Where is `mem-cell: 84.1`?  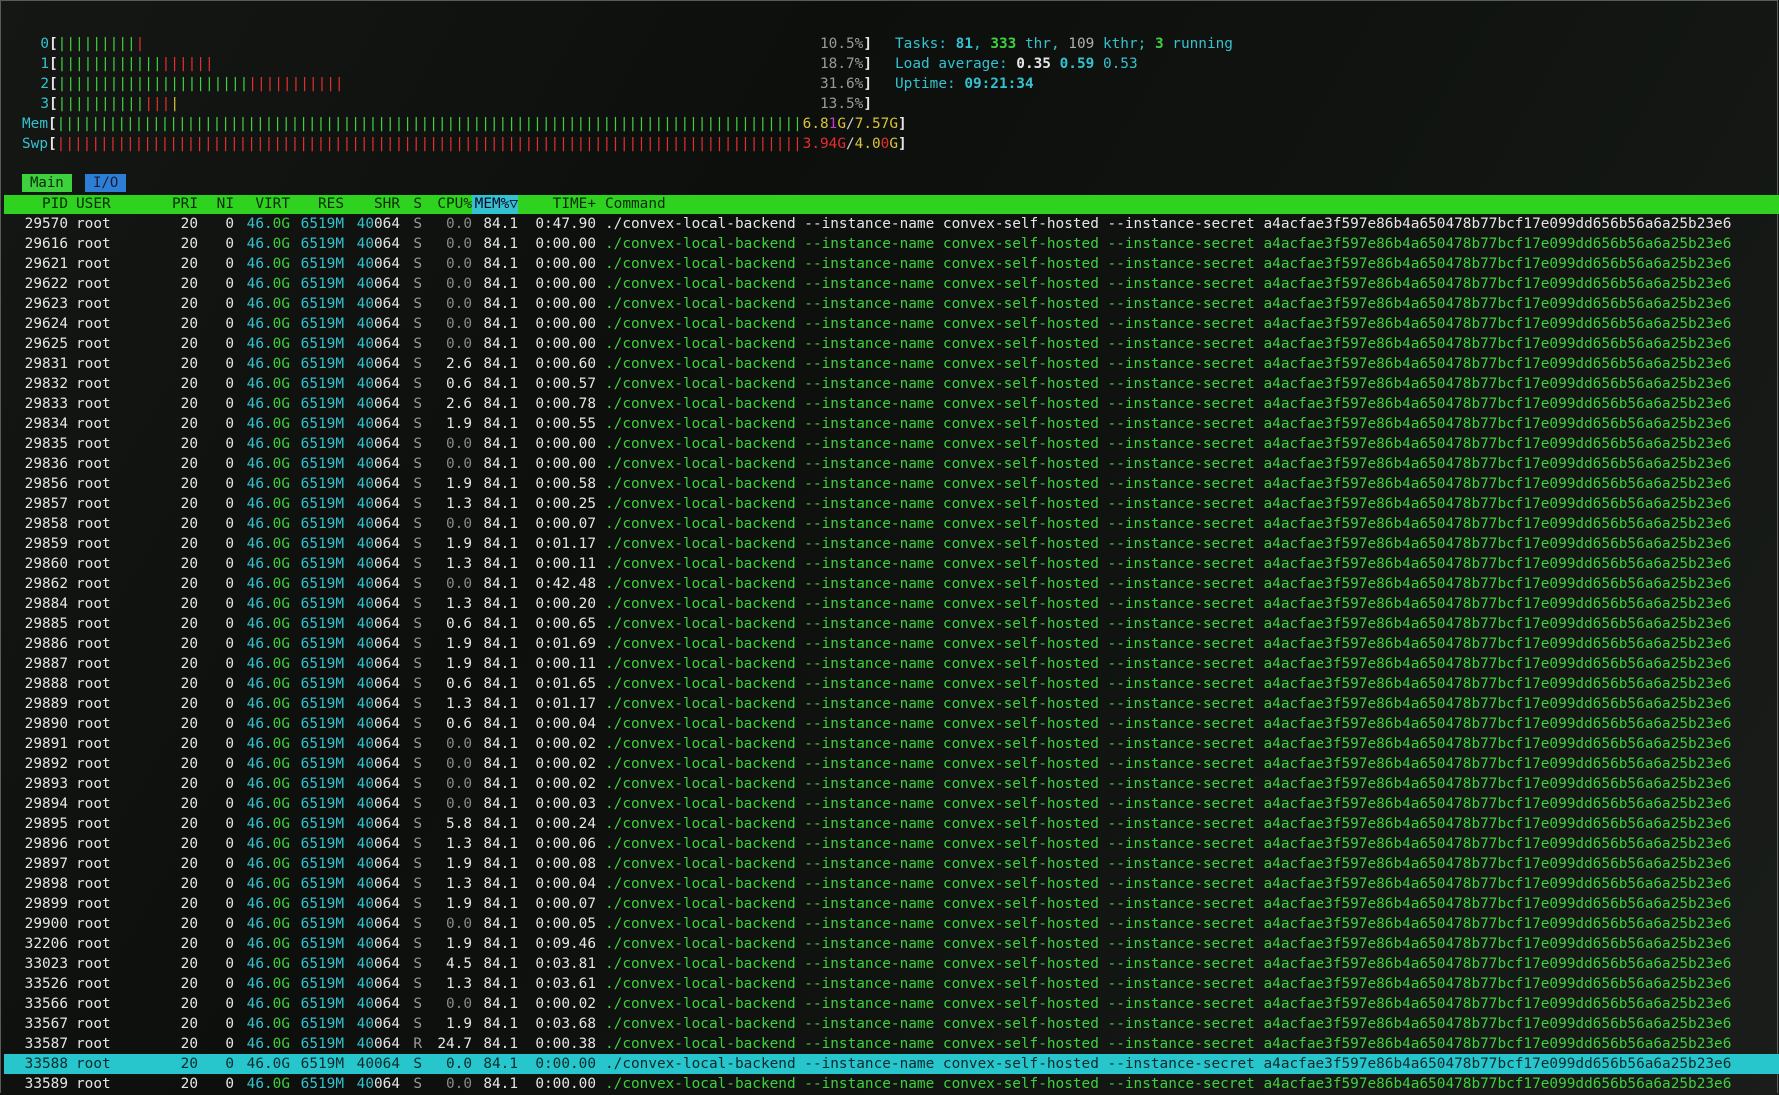 mem-cell: 84.1 is located at coordinates (500, 284).